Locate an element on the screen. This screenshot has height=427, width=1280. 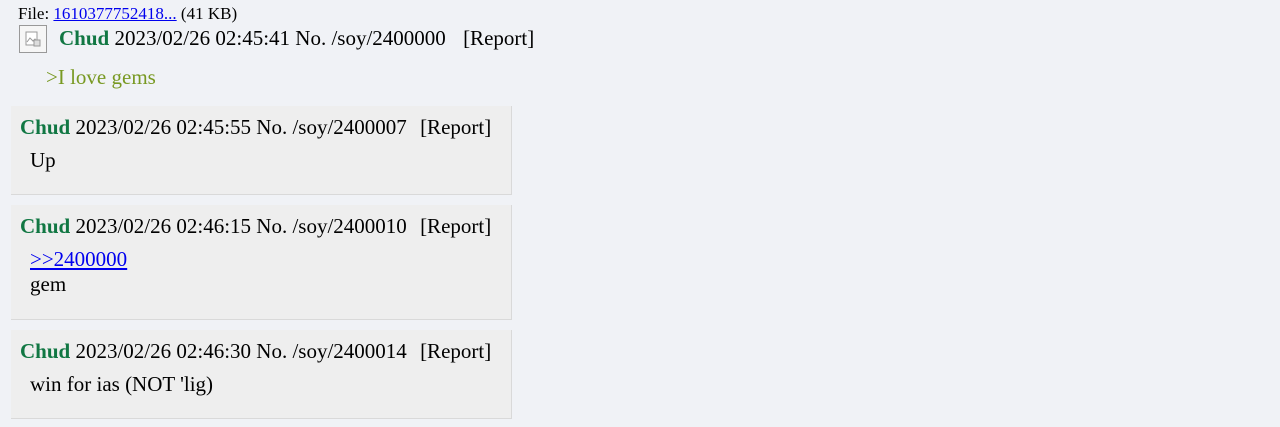
greentext: >I love gems is located at coordinates (101, 77).